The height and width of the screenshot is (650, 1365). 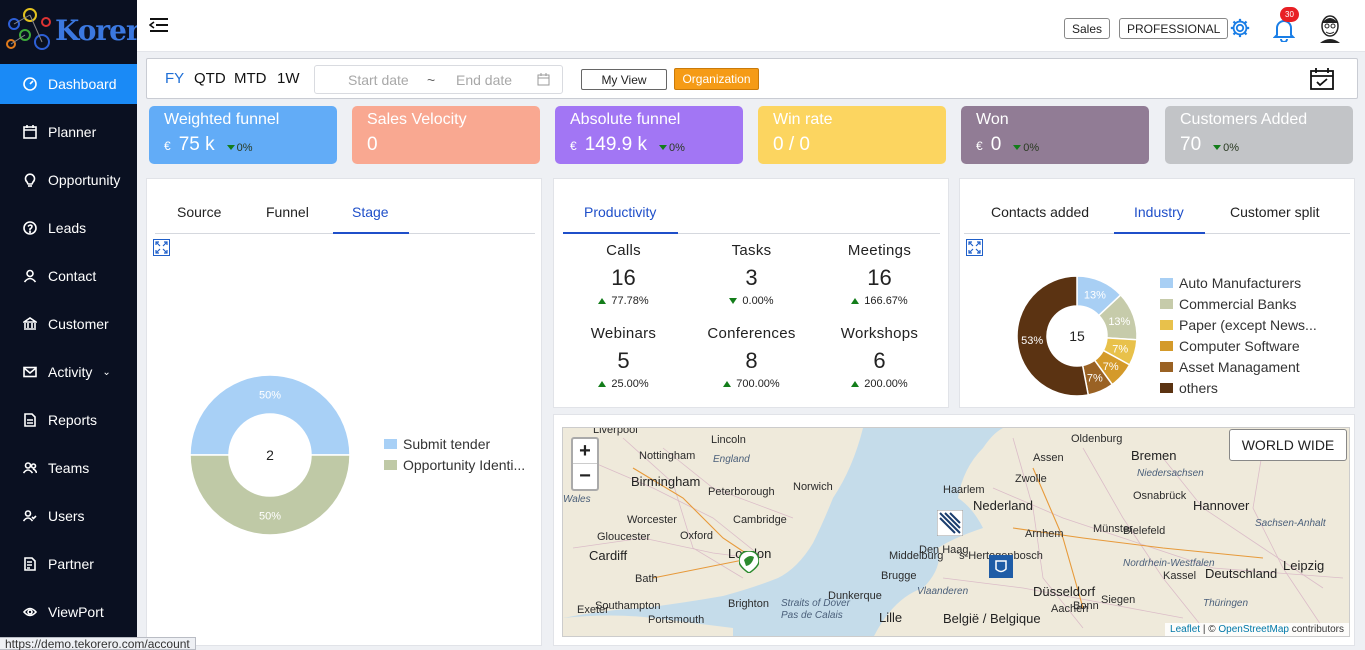 I want to click on sidebar-item-activity: Activity ⌄, so click(x=68, y=372).